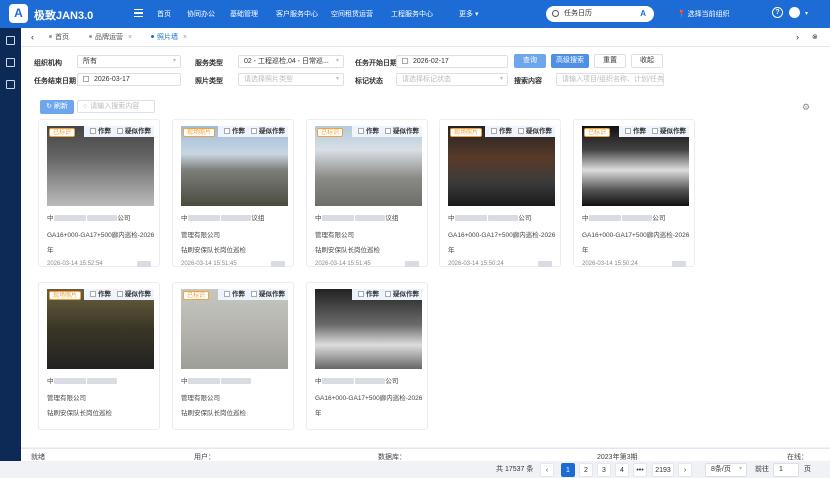 This screenshot has width=830, height=478. What do you see at coordinates (777, 12) in the screenshot?
I see `help-icon: ?` at bounding box center [777, 12].